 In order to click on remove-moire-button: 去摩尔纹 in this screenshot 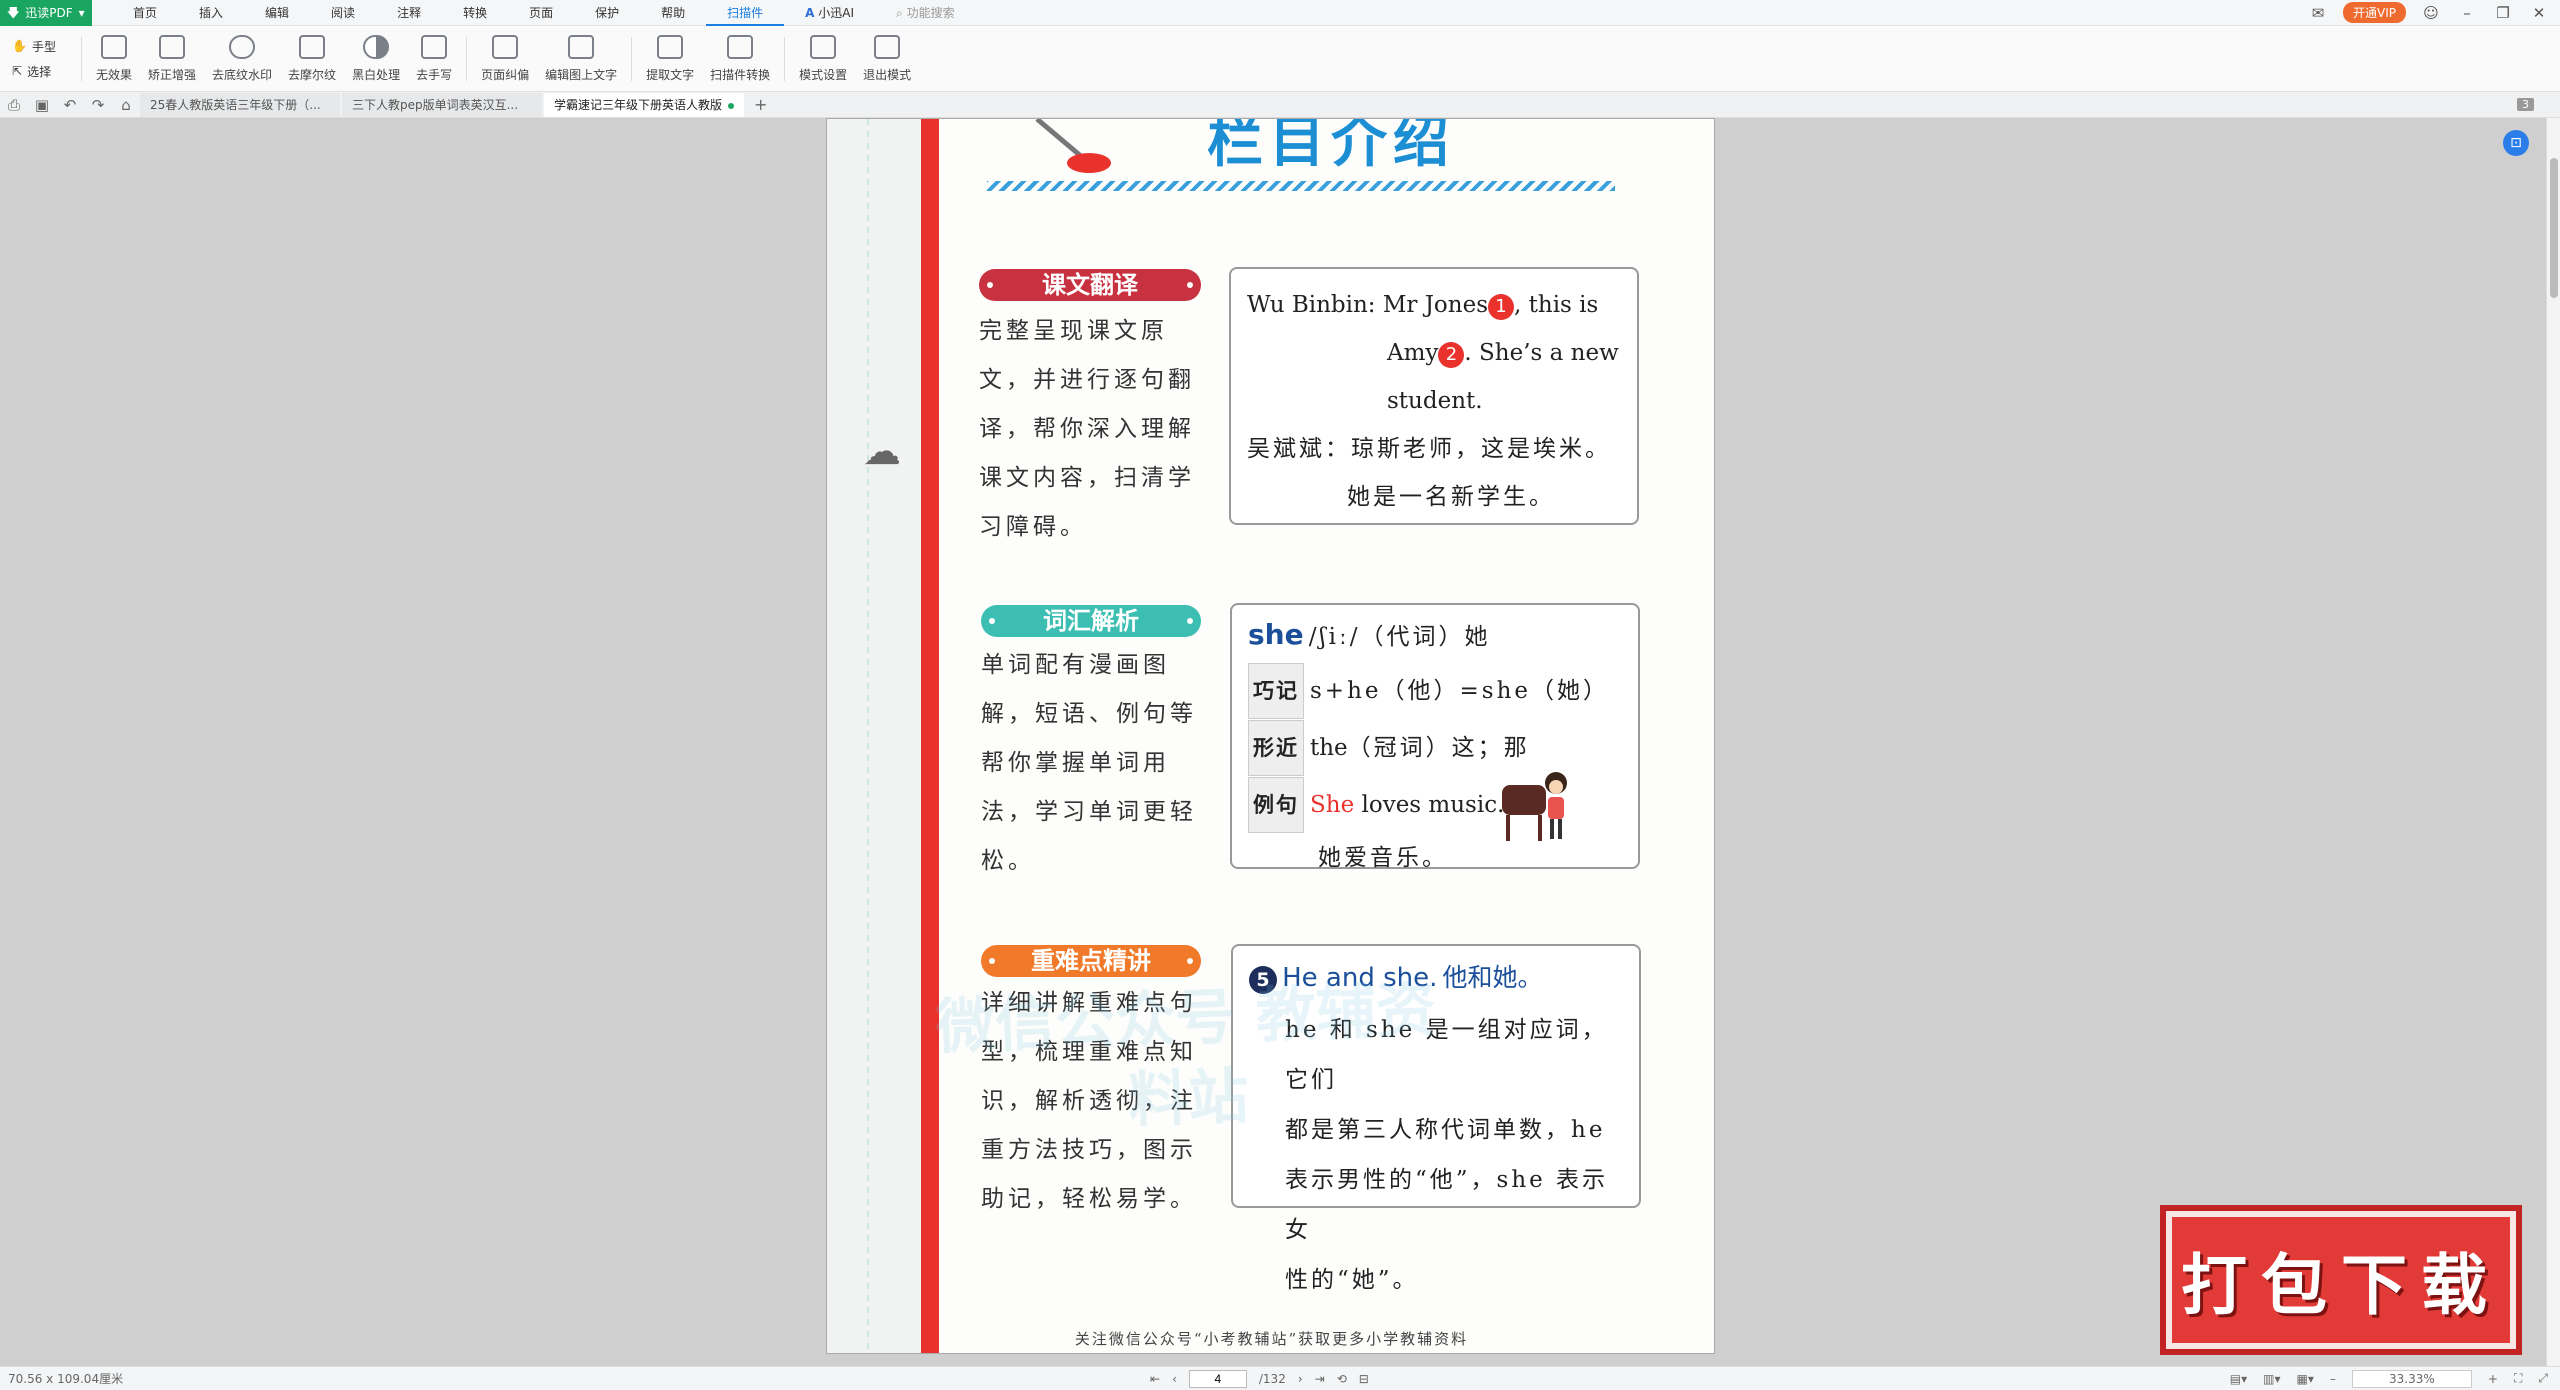, I will do `click(312, 59)`.